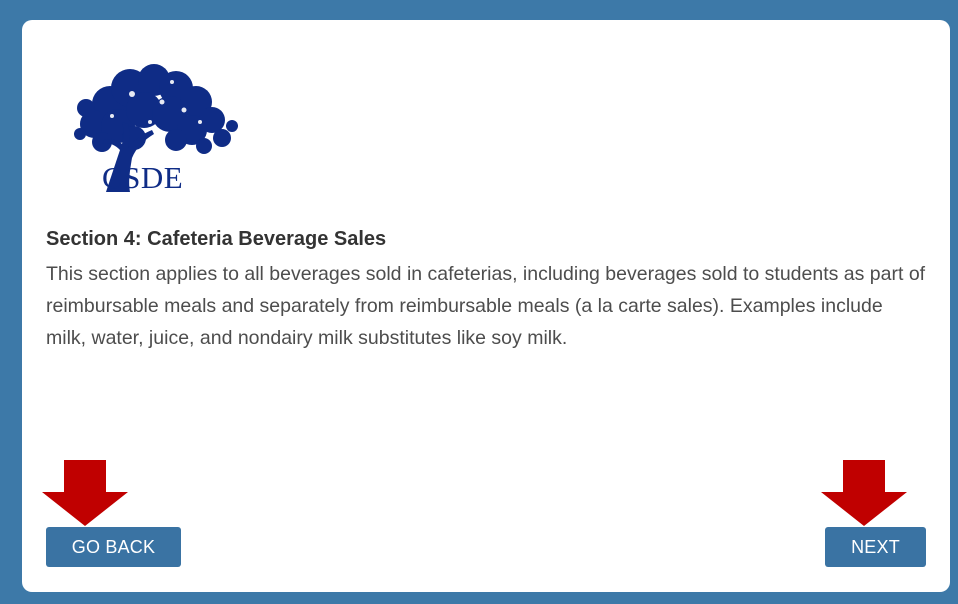 This screenshot has height=604, width=958. What do you see at coordinates (113, 547) in the screenshot?
I see `go-back-button: GO BACK` at bounding box center [113, 547].